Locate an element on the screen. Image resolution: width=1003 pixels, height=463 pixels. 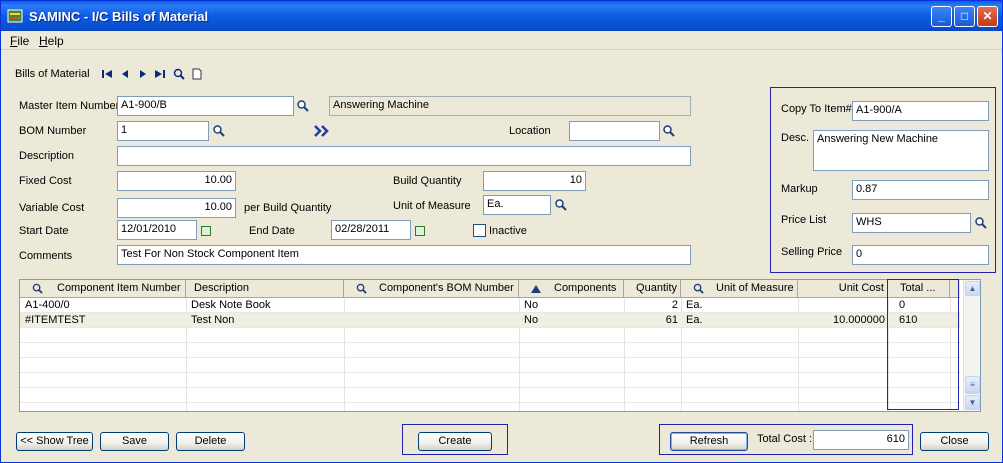
bom-number-lookup-icon is located at coordinates (219, 131).